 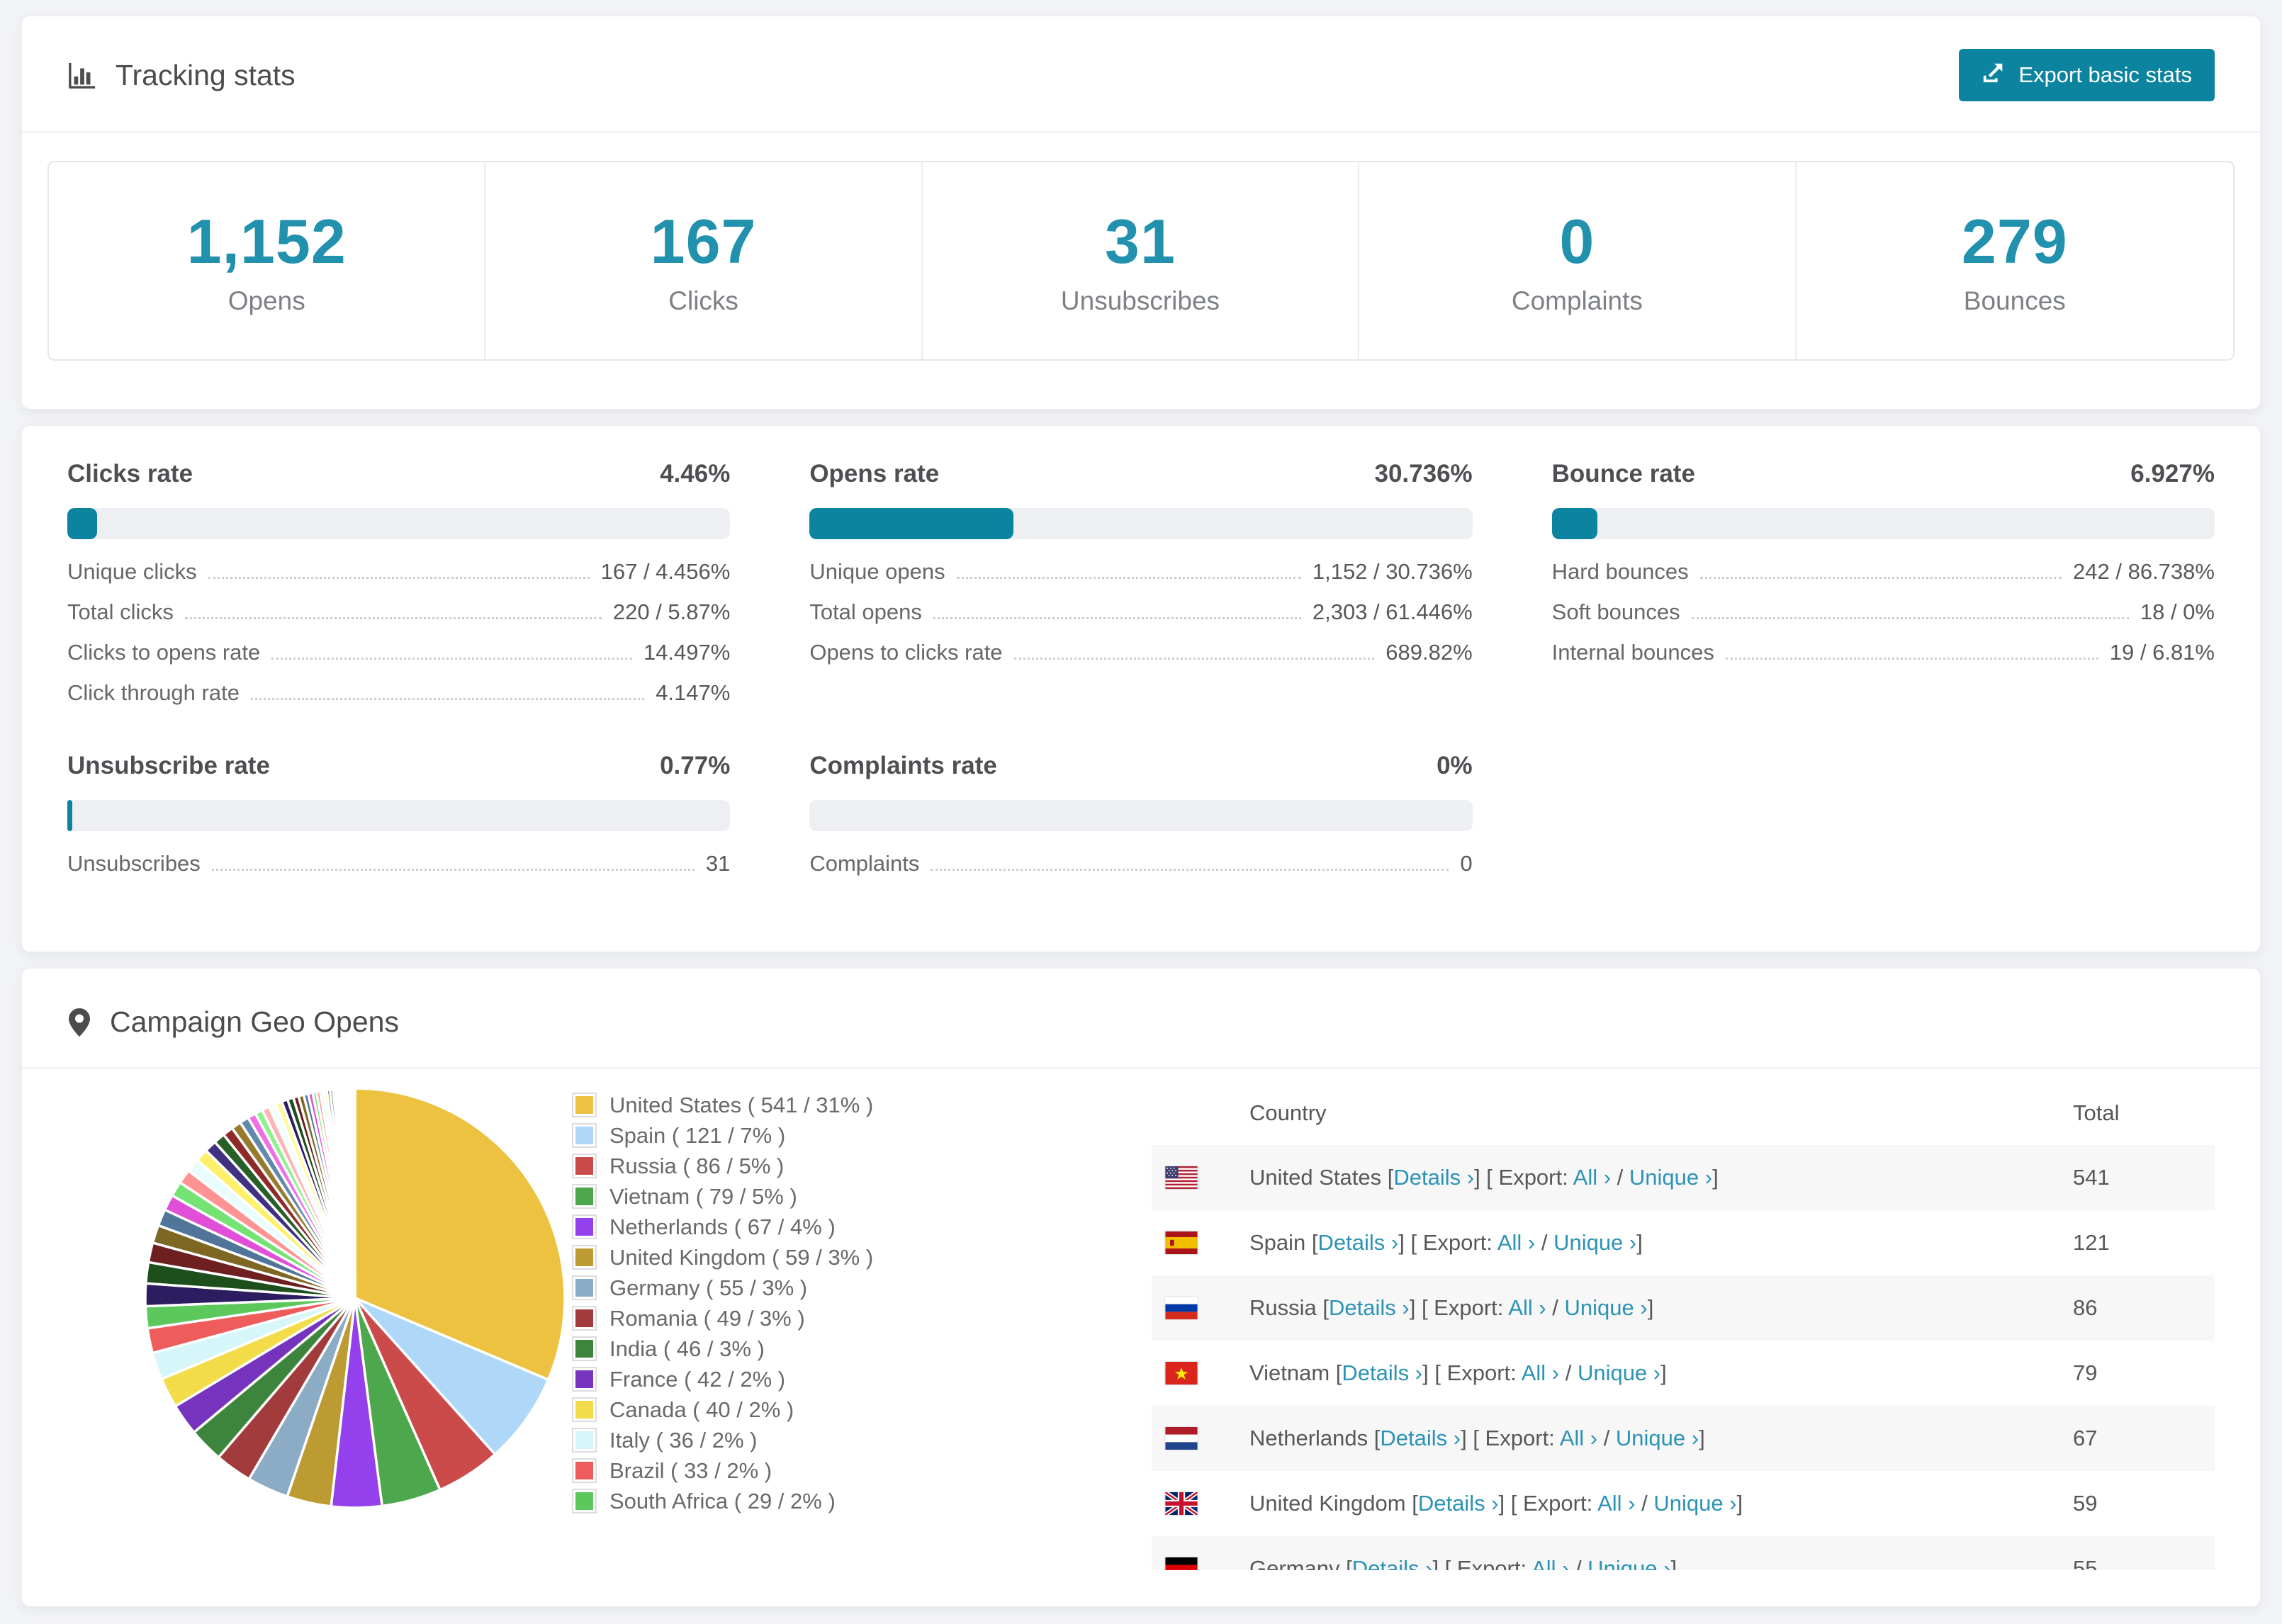 What do you see at coordinates (320, 1300) in the screenshot?
I see `geo-pie-chart` at bounding box center [320, 1300].